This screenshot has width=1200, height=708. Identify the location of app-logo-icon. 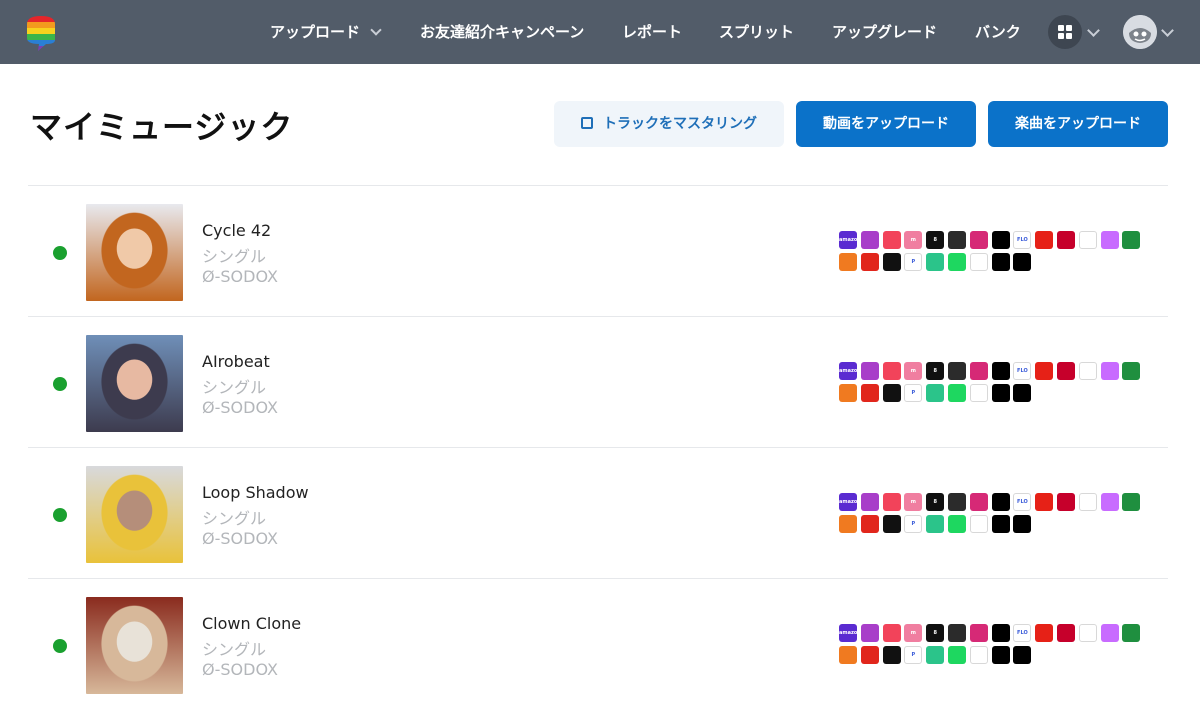
(41, 33).